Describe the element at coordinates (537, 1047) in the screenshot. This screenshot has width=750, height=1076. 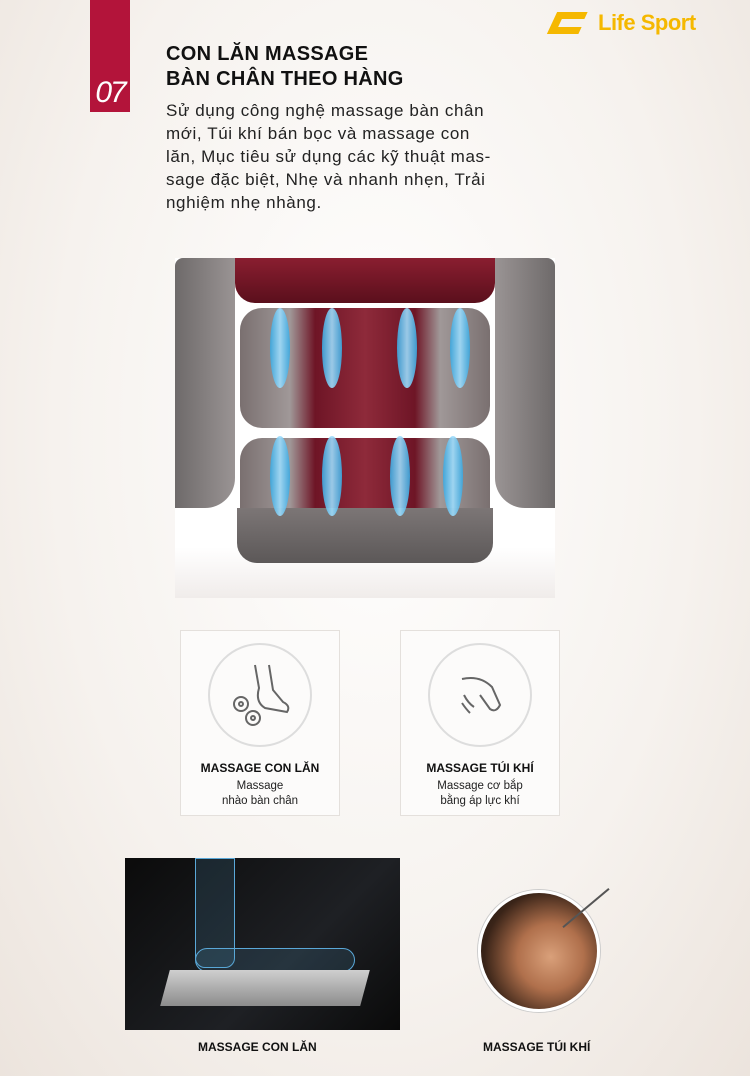
I see `airbag-caption: MASSAGE TÚI KHÍ` at that location.